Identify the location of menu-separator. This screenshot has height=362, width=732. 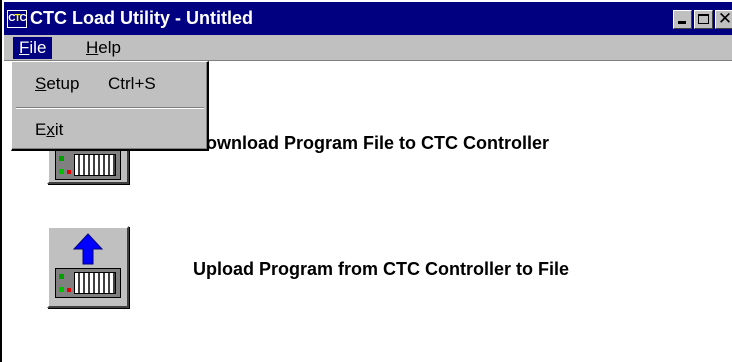
(110, 108).